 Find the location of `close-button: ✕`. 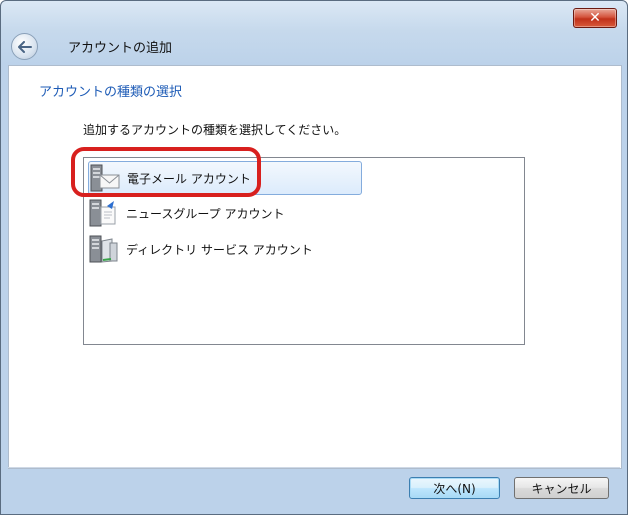

close-button: ✕ is located at coordinates (595, 18).